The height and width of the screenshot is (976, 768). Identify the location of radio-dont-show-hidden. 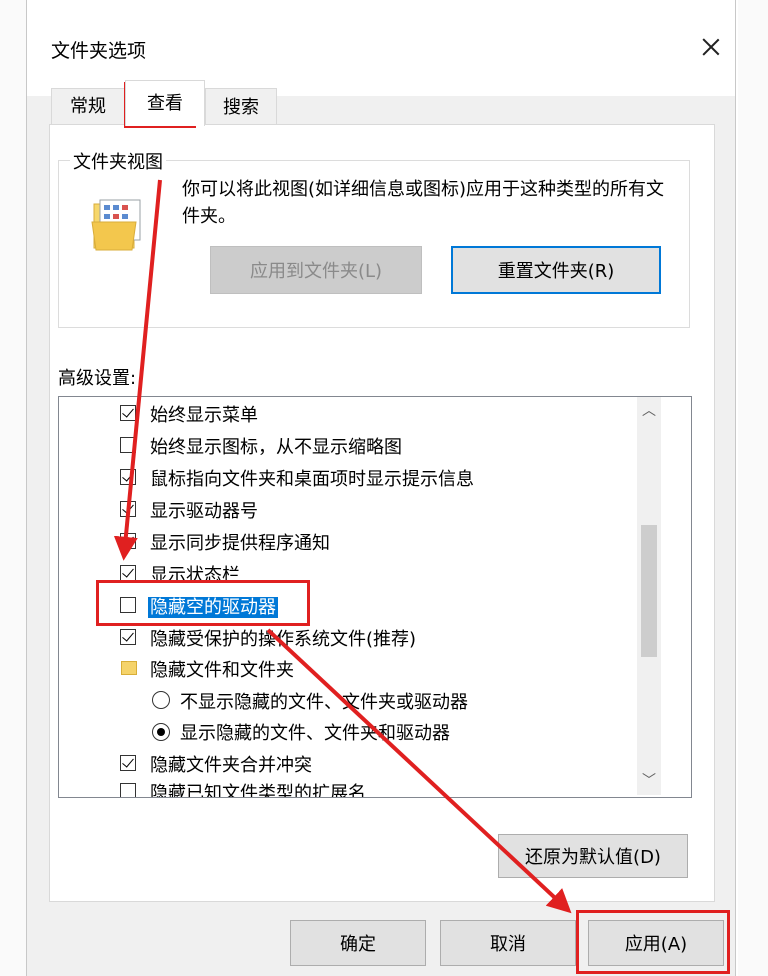
(161, 700).